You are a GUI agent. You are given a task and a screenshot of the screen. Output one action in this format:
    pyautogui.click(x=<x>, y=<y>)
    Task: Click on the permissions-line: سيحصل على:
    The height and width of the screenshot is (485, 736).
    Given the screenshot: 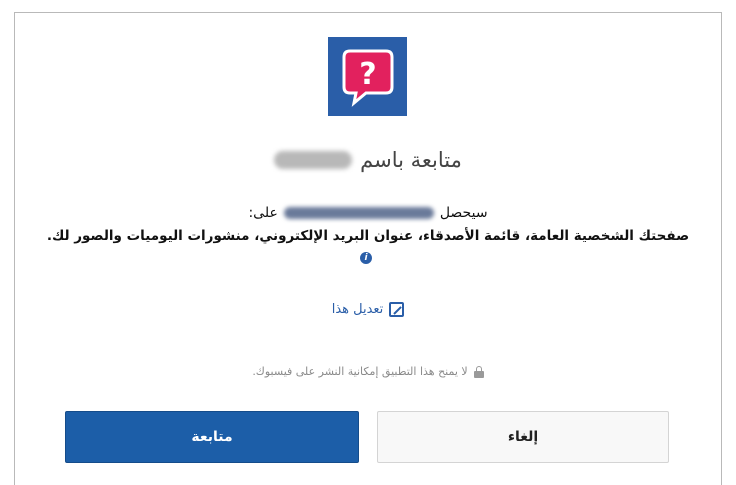 What is the action you would take?
    pyautogui.click(x=368, y=213)
    